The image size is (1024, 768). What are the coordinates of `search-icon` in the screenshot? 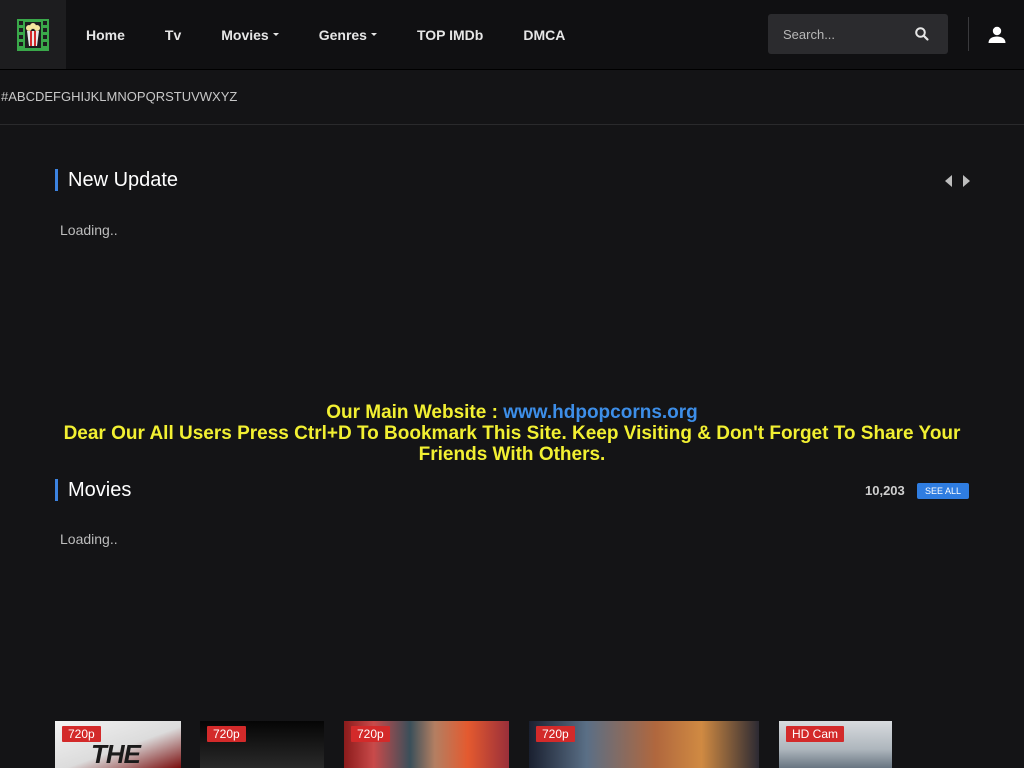 It's located at (922, 34).